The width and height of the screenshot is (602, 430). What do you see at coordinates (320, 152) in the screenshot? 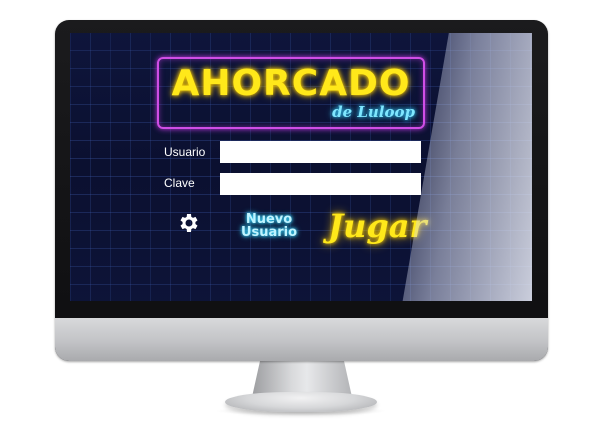
I see `username-input` at bounding box center [320, 152].